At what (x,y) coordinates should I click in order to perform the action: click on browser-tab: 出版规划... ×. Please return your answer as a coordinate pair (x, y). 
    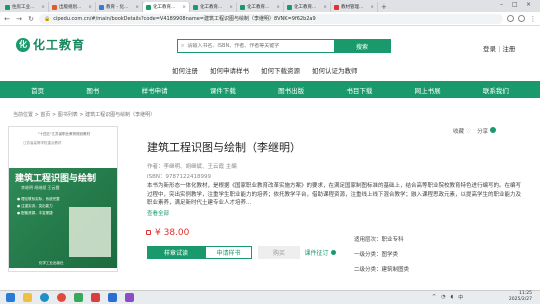
    Looking at the image, I should click on (72, 7).